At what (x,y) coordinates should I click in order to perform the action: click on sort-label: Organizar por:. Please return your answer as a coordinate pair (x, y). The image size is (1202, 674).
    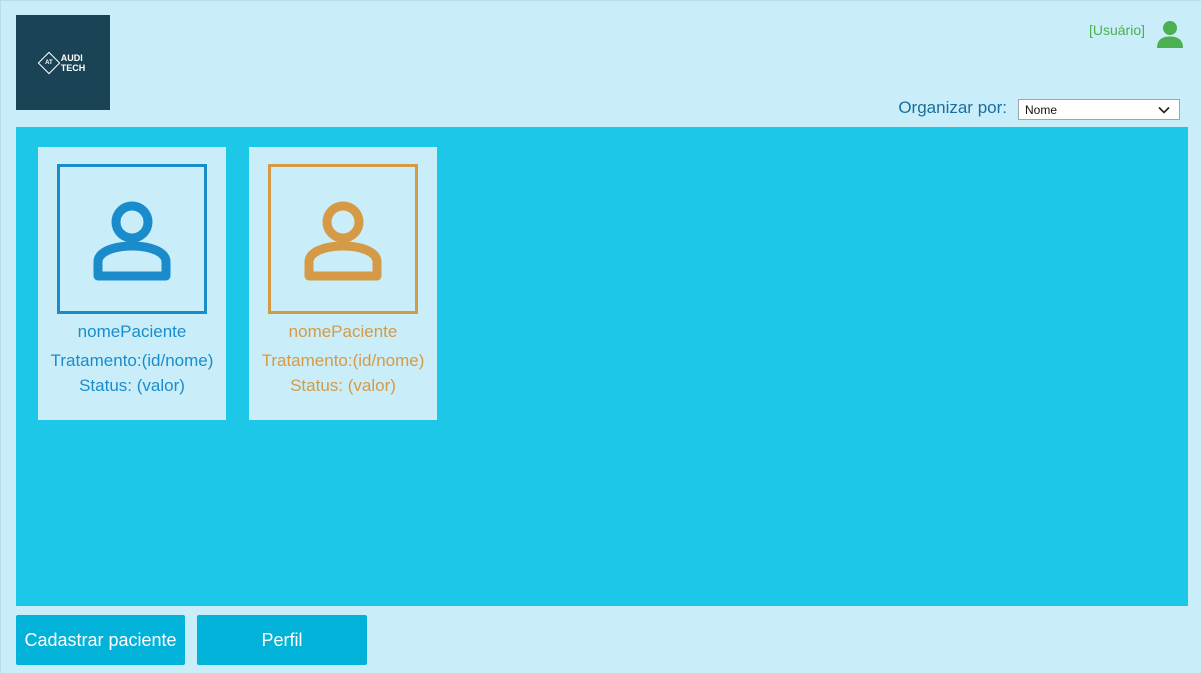
    Looking at the image, I should click on (952, 107).